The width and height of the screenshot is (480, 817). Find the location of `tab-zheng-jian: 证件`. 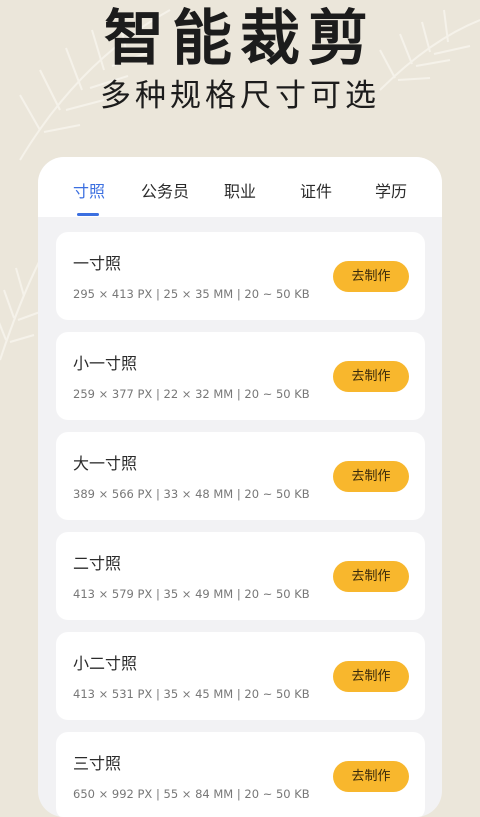

tab-zheng-jian: 证件 is located at coordinates (316, 192).